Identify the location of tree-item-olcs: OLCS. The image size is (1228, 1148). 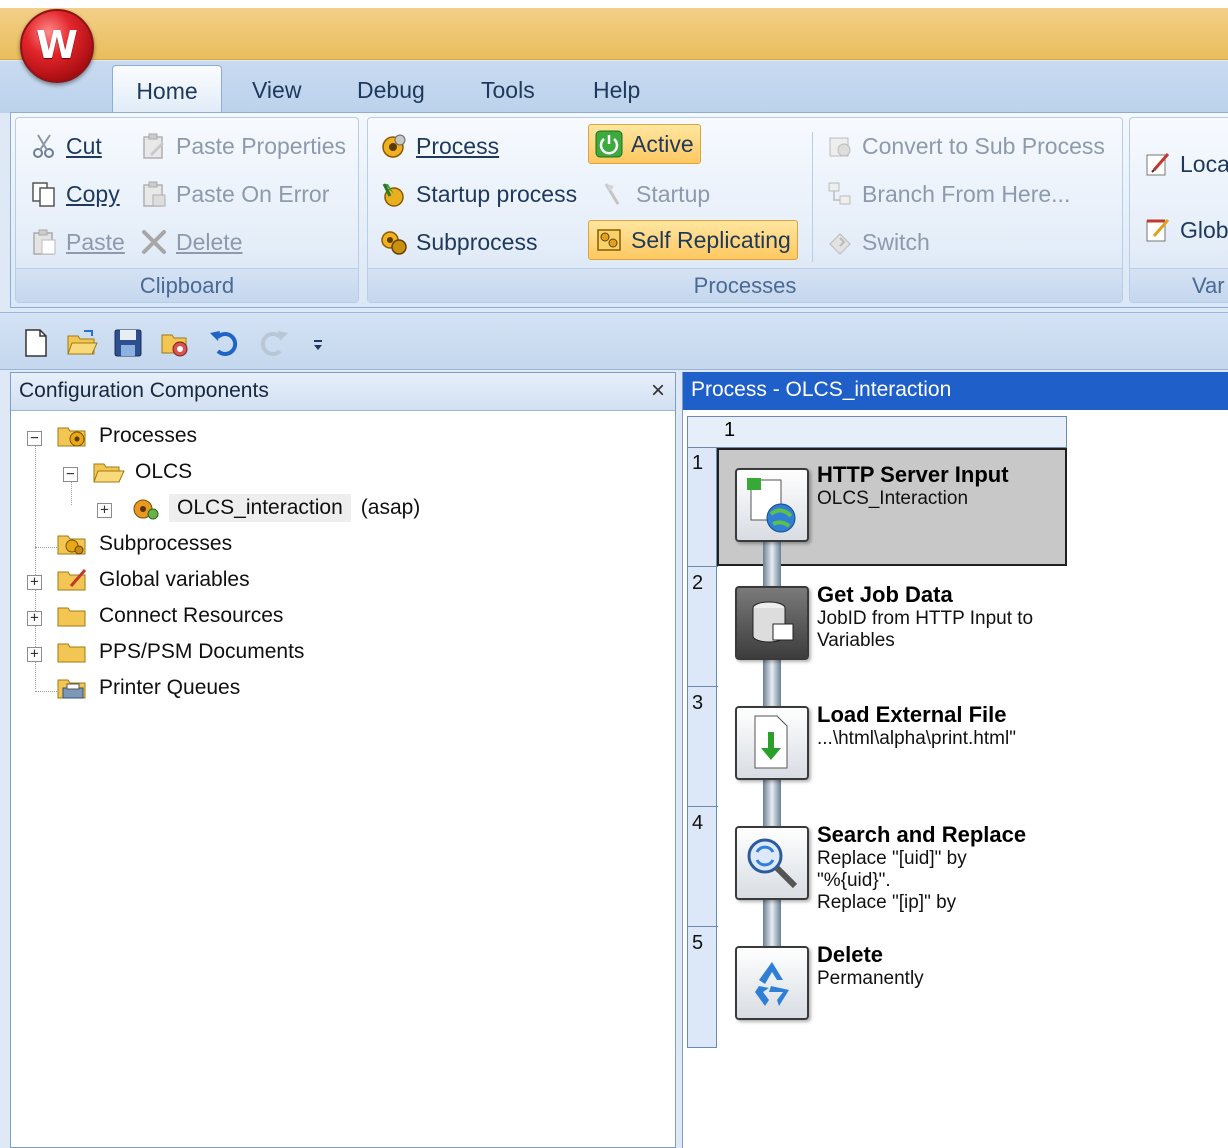
(142, 472).